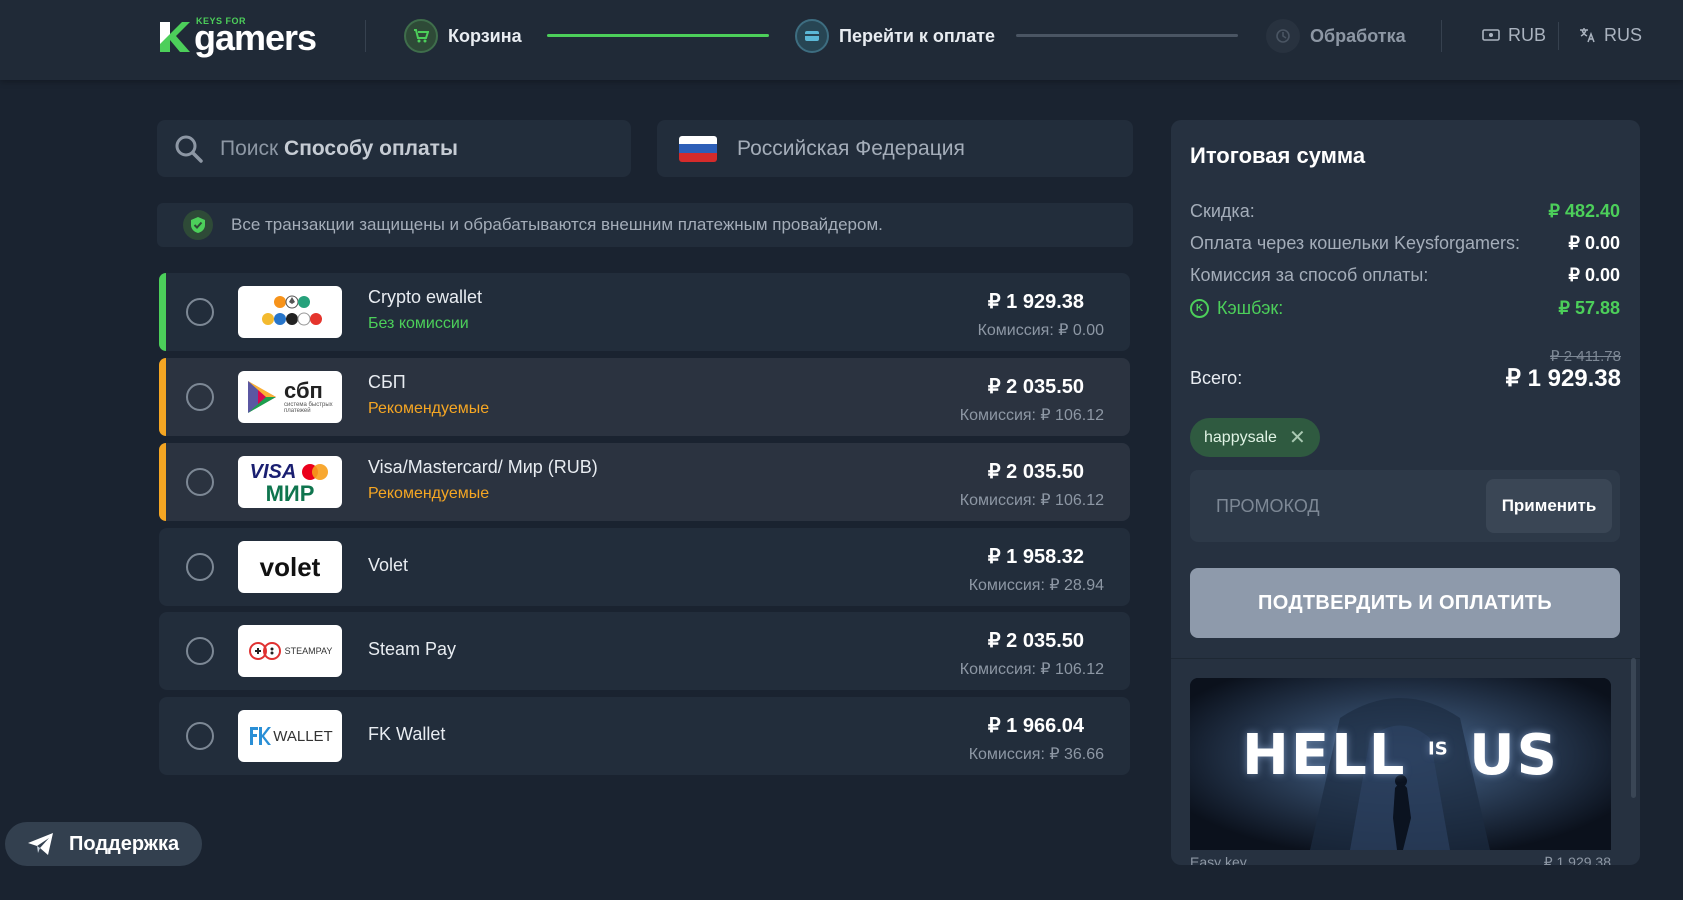  Describe the element at coordinates (412, 649) in the screenshot. I see `payment-name: Steam Pay` at that location.